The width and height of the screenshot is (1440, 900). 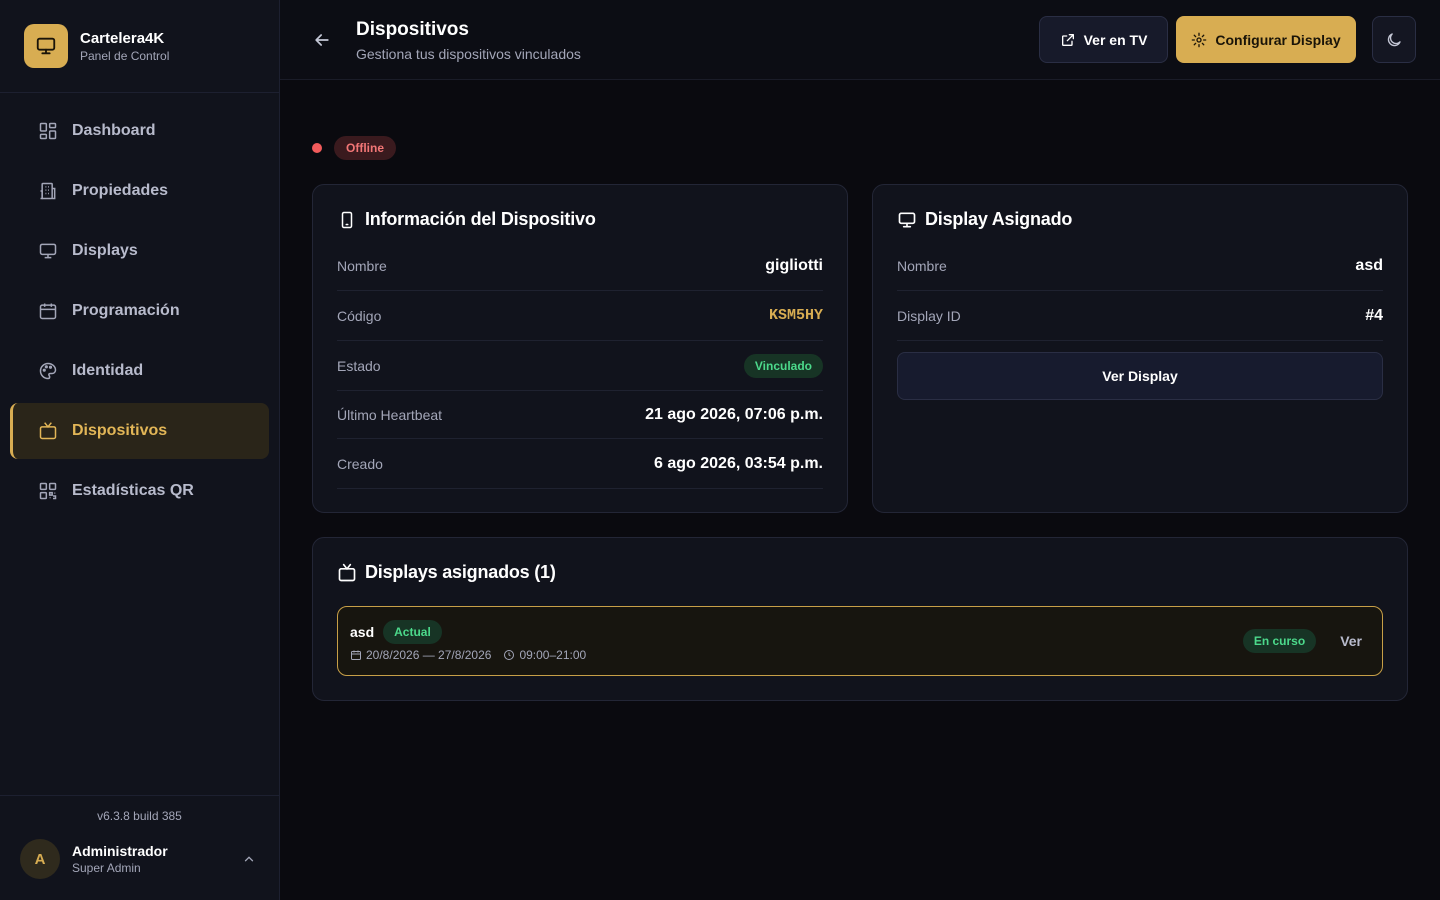 What do you see at coordinates (553, 655) in the screenshot?
I see `time-range: 09:00–21:00` at bounding box center [553, 655].